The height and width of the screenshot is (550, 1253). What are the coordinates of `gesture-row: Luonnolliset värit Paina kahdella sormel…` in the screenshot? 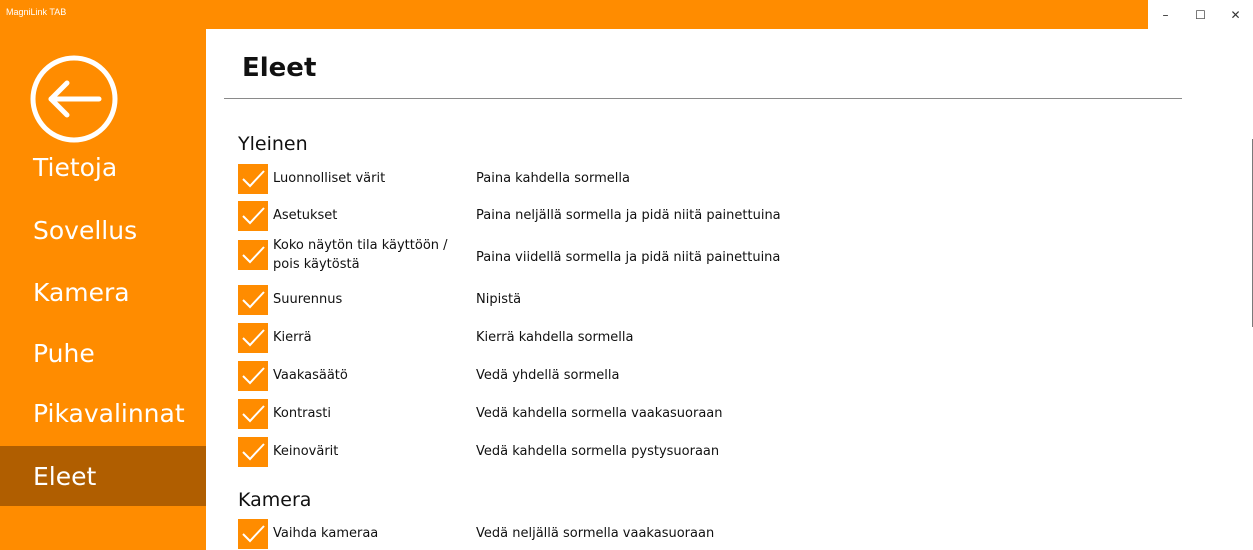 It's located at (598, 179).